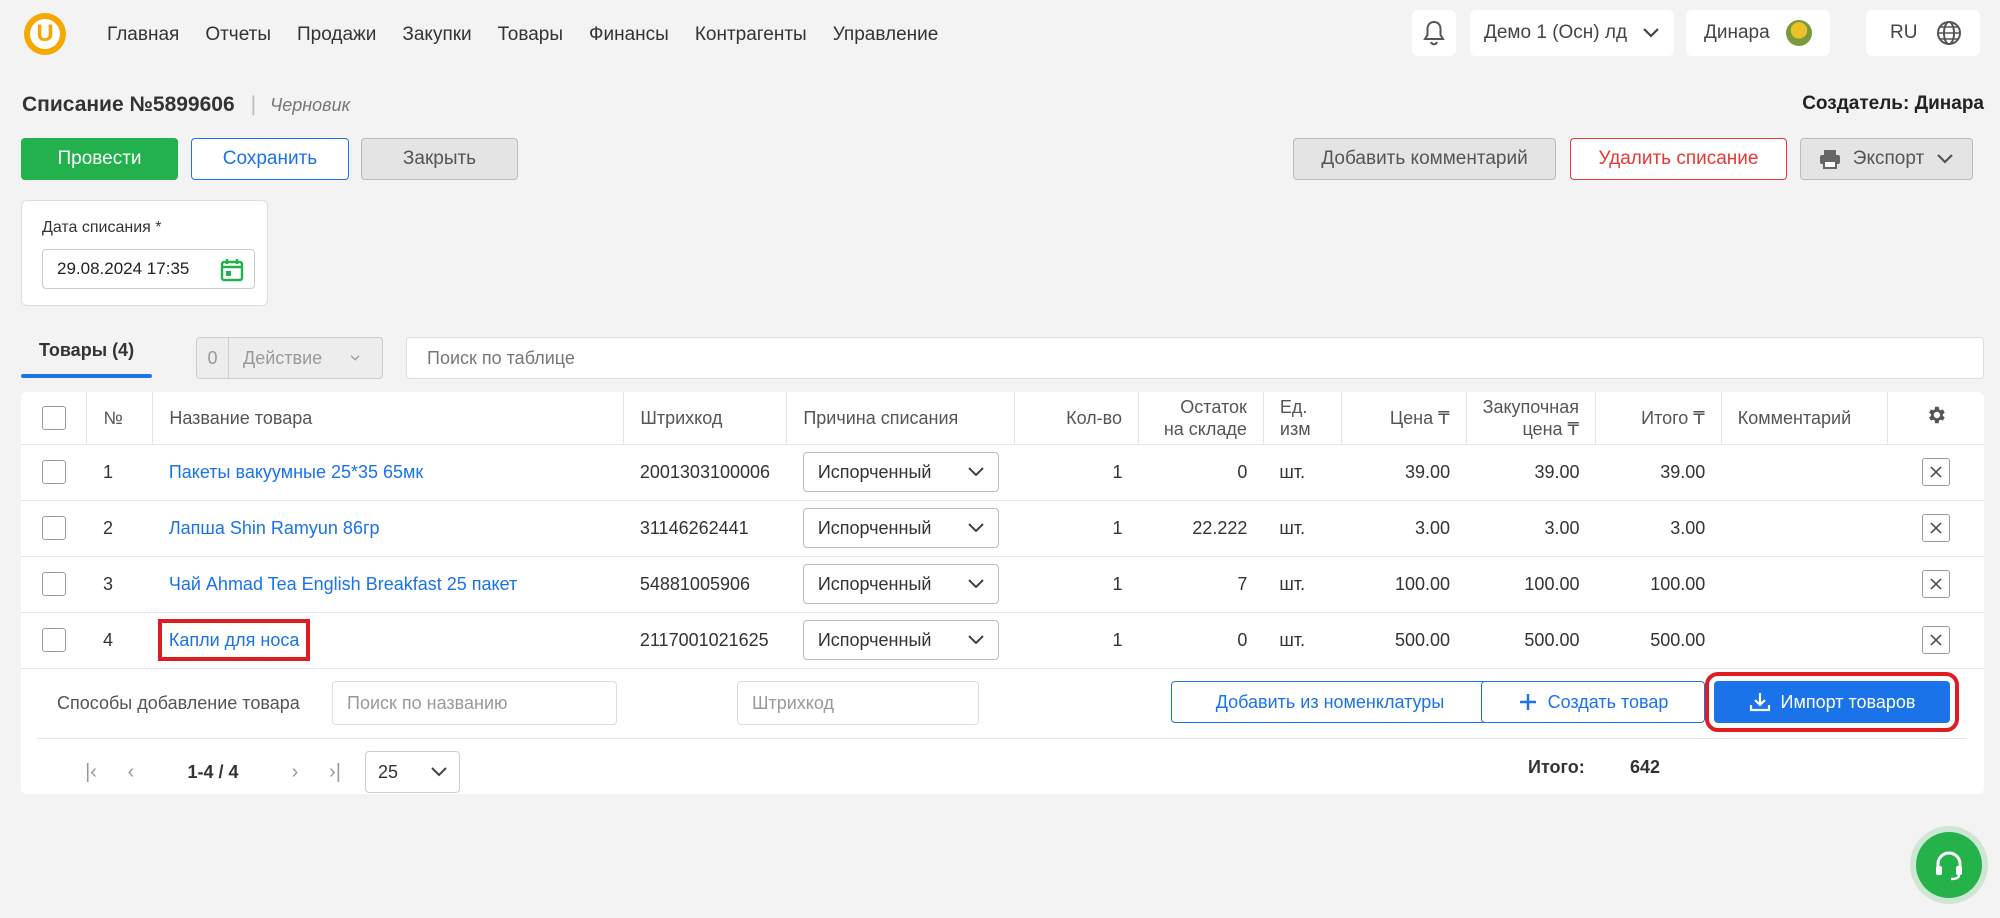 This screenshot has height=918, width=2000. Describe the element at coordinates (53, 417) in the screenshot. I see `select-all-checkbox` at that location.